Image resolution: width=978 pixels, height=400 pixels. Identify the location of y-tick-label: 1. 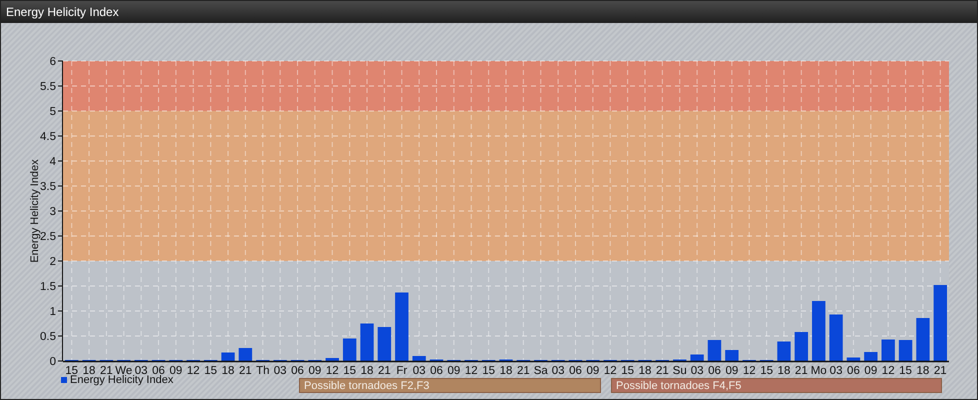
(53, 312).